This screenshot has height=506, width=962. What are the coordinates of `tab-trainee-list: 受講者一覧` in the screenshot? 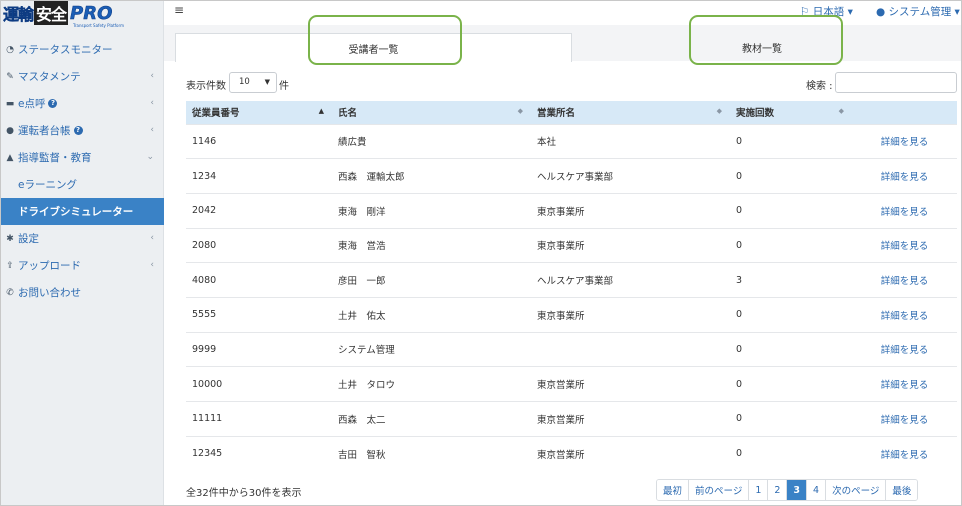 It's located at (373, 47).